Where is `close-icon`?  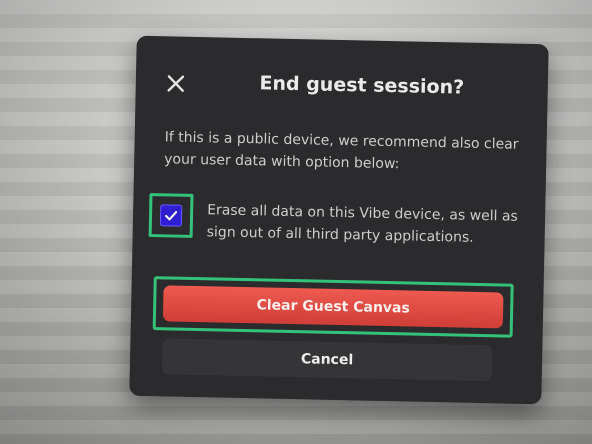
close-icon is located at coordinates (176, 83).